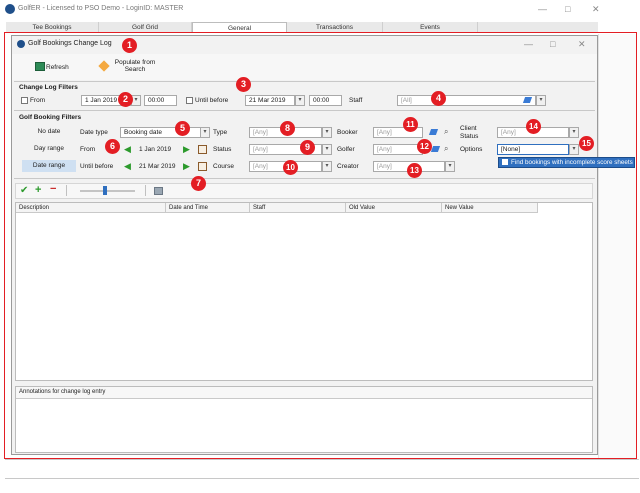  I want to click on callout-badge: 6, so click(112, 146).